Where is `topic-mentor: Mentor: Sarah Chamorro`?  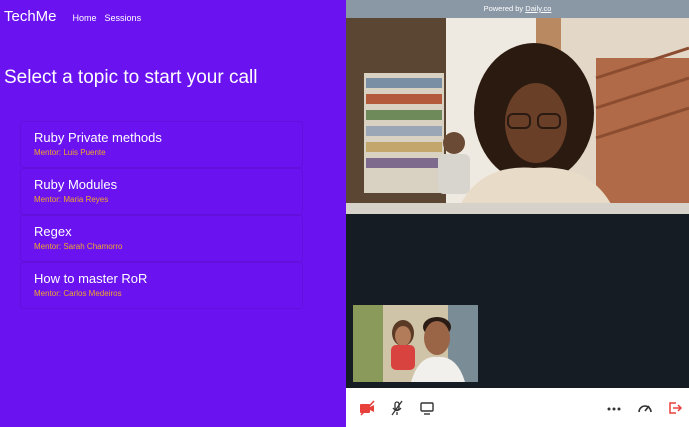
topic-mentor: Mentor: Sarah Chamorro is located at coordinates (78, 246).